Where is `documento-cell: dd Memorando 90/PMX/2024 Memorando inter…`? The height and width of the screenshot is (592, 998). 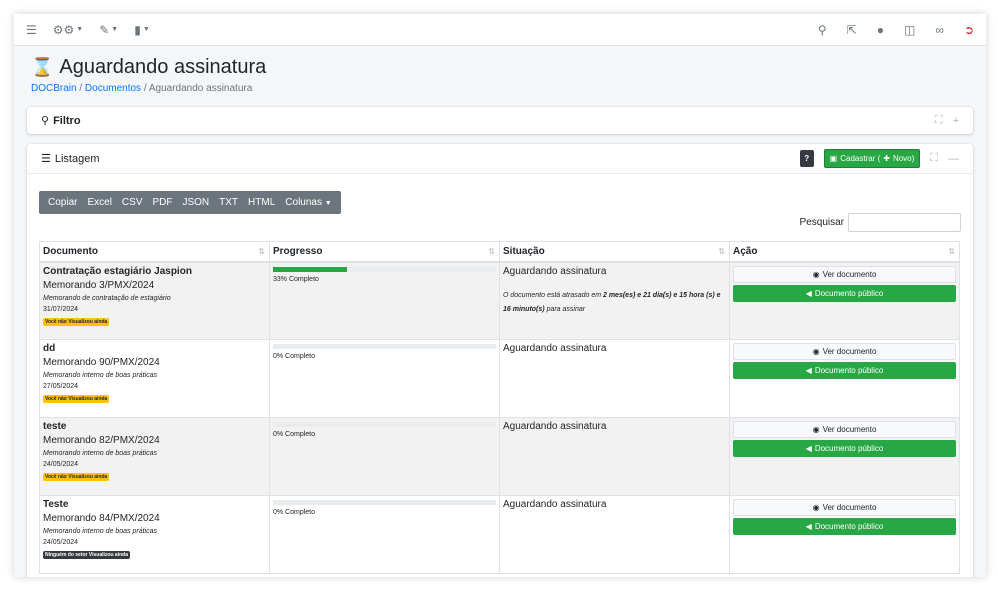
documento-cell: dd Memorando 90/PMX/2024 Memorando inter… is located at coordinates (154, 378).